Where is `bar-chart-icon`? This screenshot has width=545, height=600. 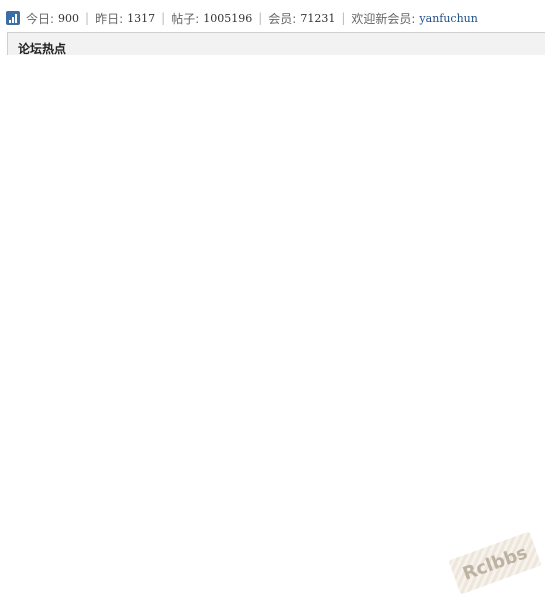
bar-chart-icon is located at coordinates (13, 18).